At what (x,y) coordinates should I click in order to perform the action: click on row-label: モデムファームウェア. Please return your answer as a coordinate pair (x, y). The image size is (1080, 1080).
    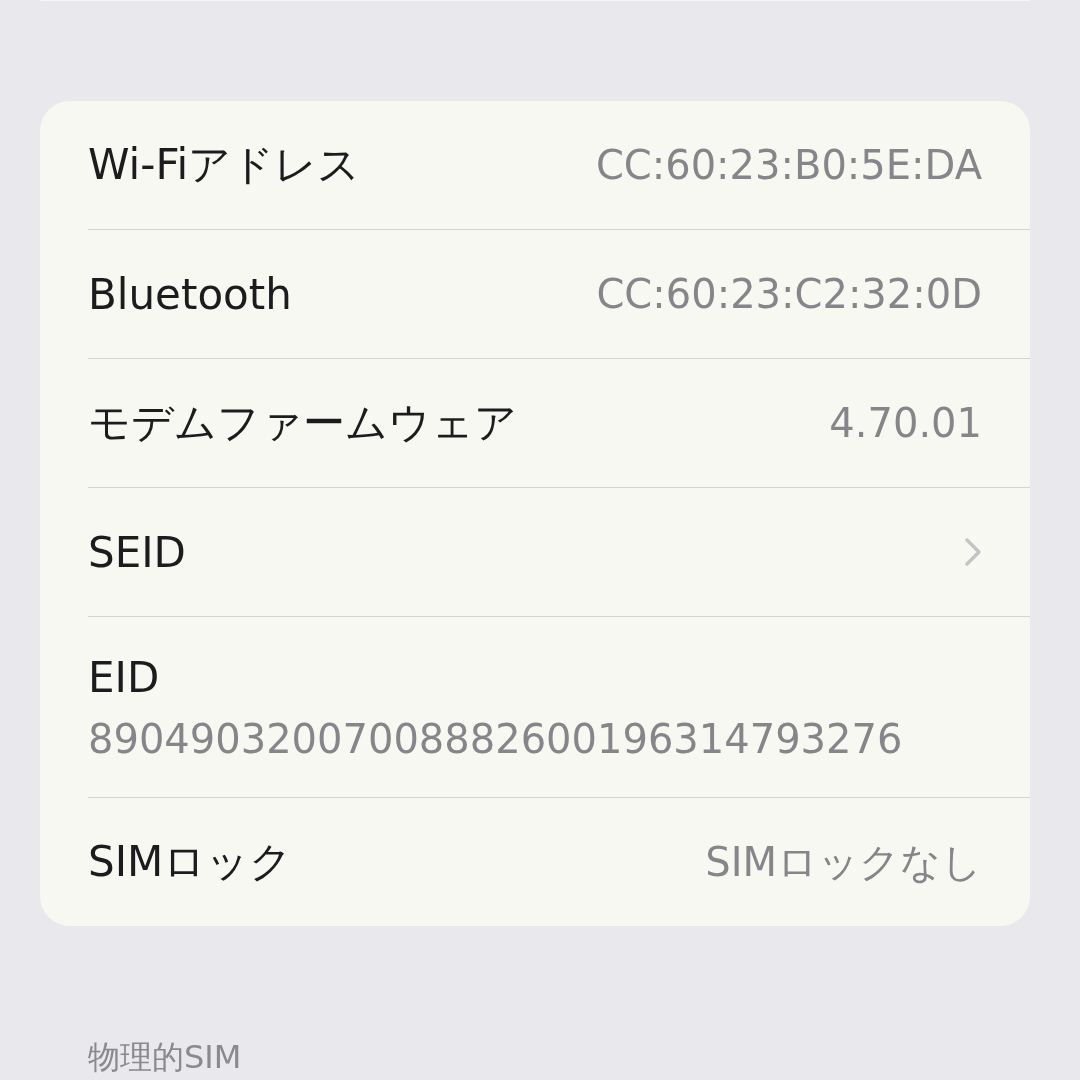
    Looking at the image, I should click on (302, 423).